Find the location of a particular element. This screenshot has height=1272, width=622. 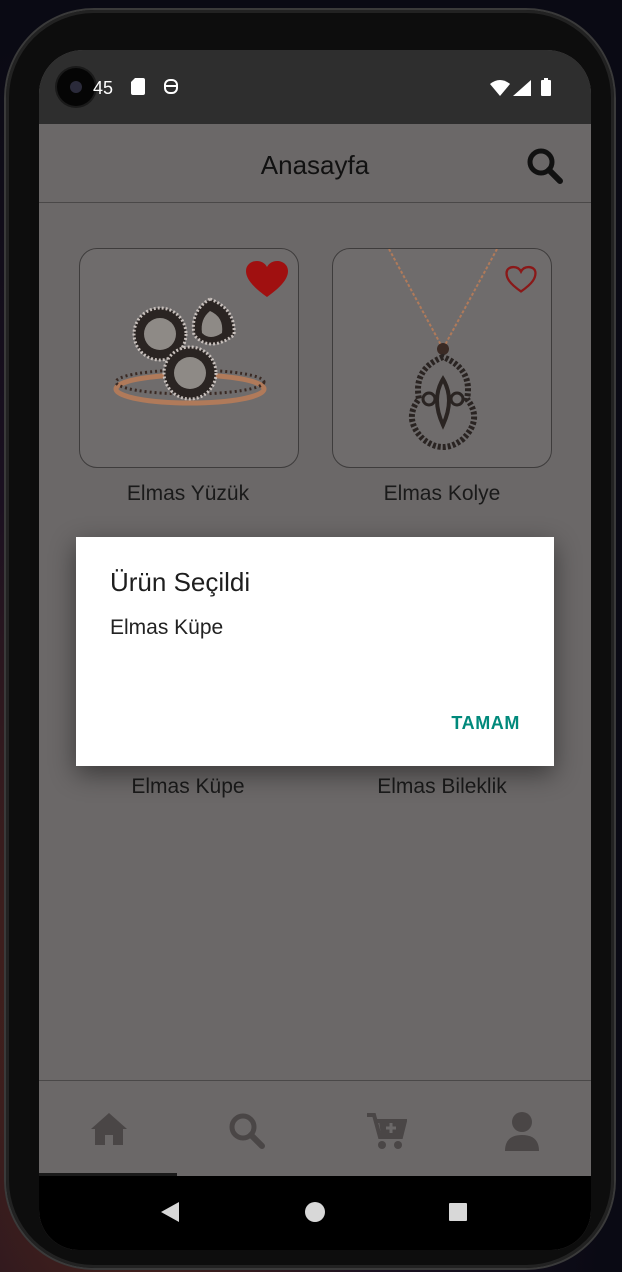

bottom-navigation is located at coordinates (315, 1128).